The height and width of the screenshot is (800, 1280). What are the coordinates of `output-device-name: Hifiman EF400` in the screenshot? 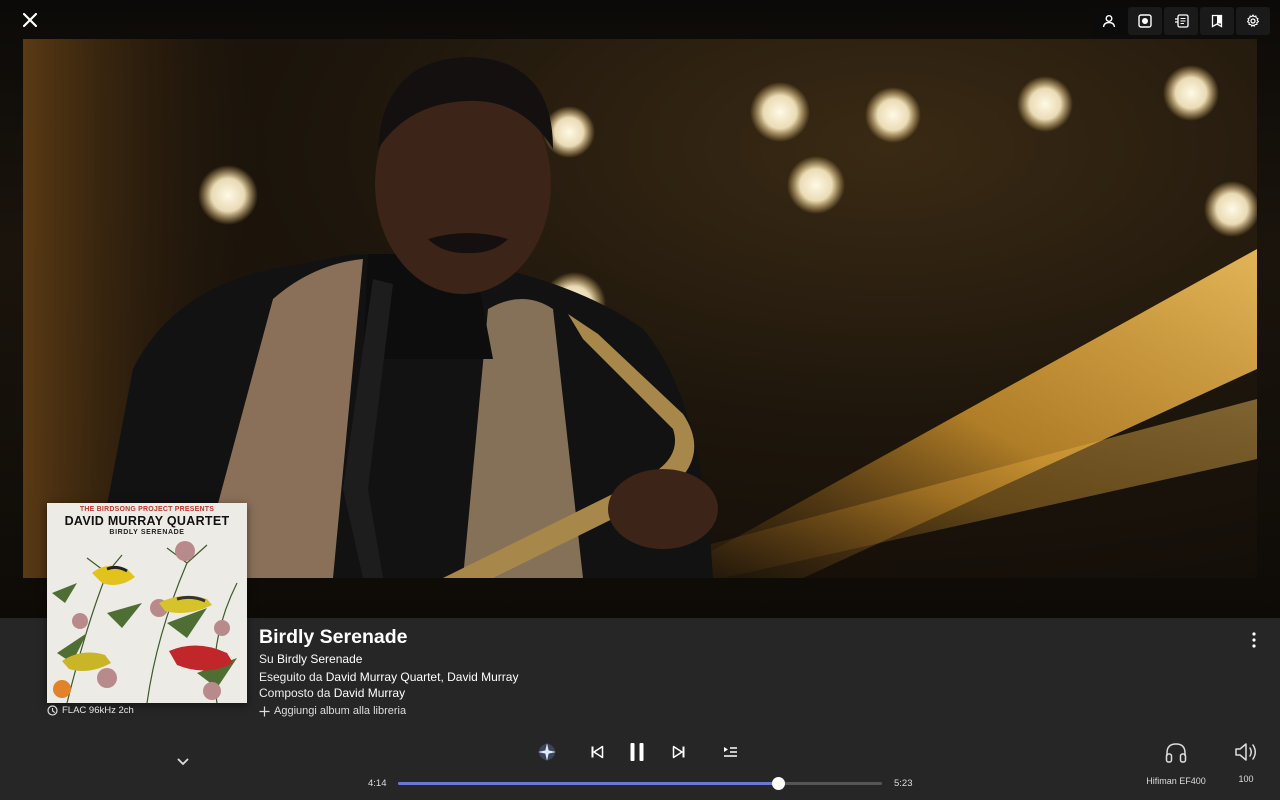 It's located at (1176, 781).